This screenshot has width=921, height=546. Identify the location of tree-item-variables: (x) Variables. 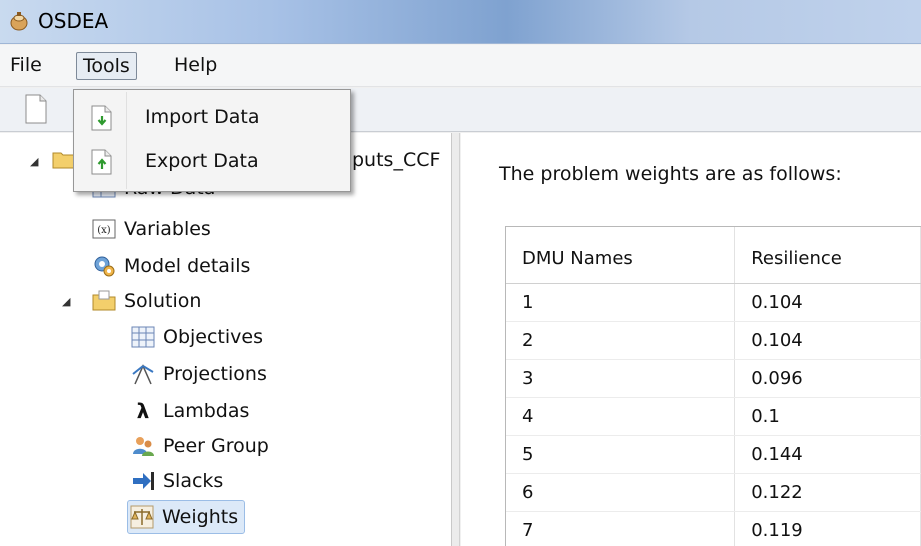
(151, 229).